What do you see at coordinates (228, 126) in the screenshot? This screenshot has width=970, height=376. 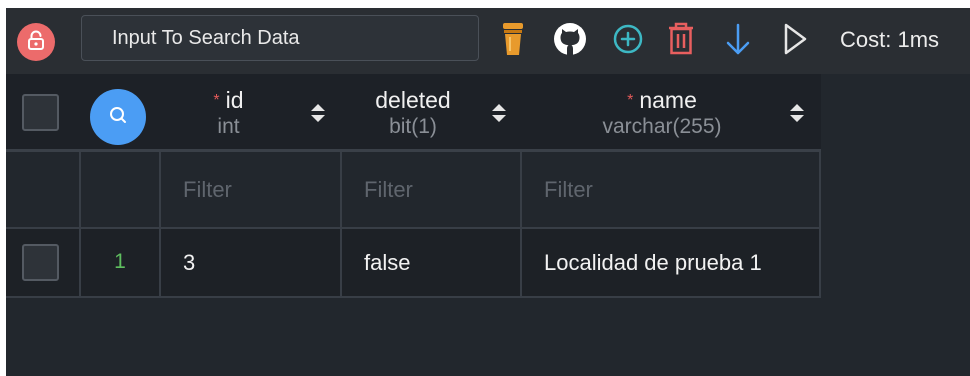 I see `column-type-id: int` at bounding box center [228, 126].